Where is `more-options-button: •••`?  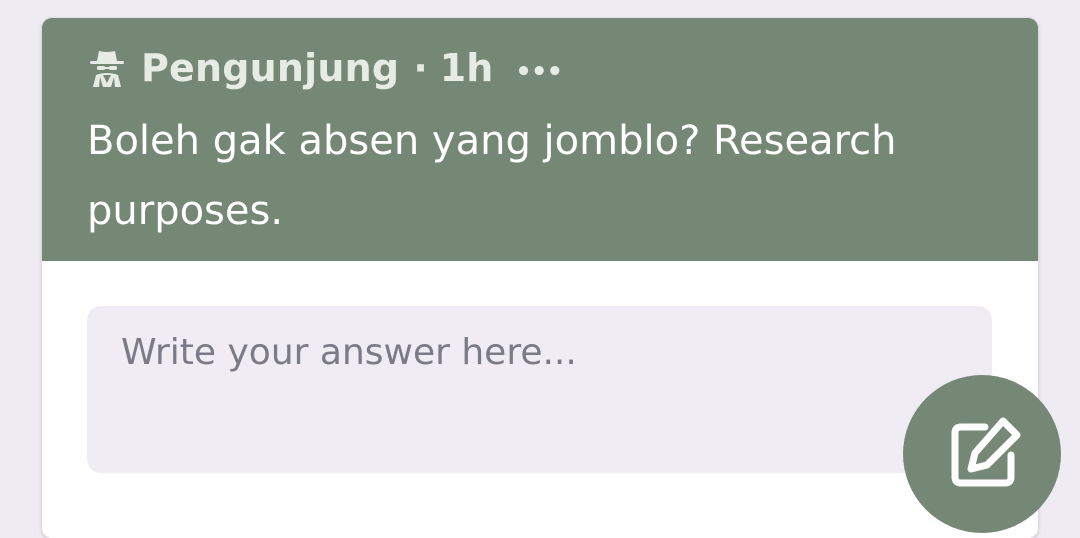
more-options-button: ••• is located at coordinates (539, 72).